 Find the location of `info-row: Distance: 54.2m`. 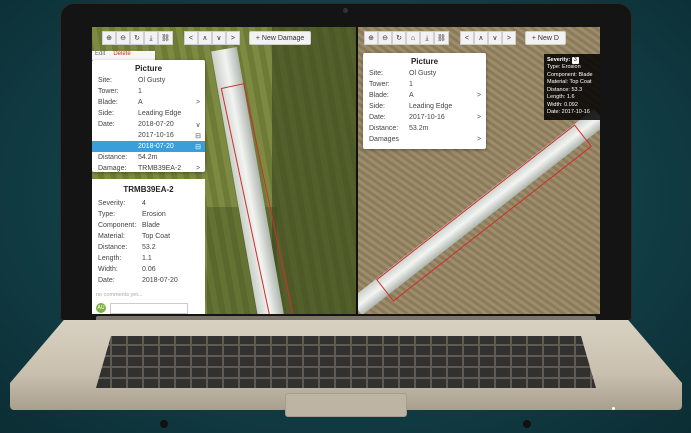

info-row: Distance: 54.2m is located at coordinates (148, 157).